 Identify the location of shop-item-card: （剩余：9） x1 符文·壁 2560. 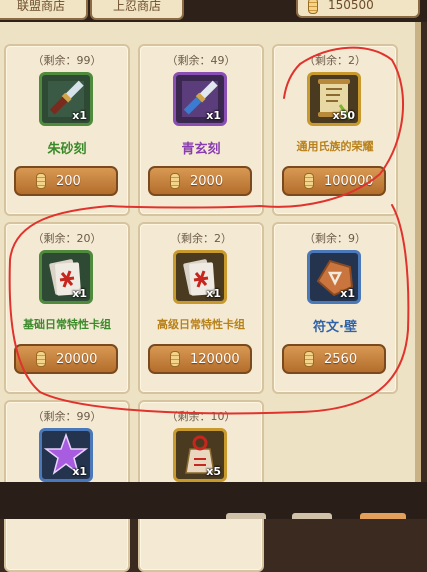
(335, 308).